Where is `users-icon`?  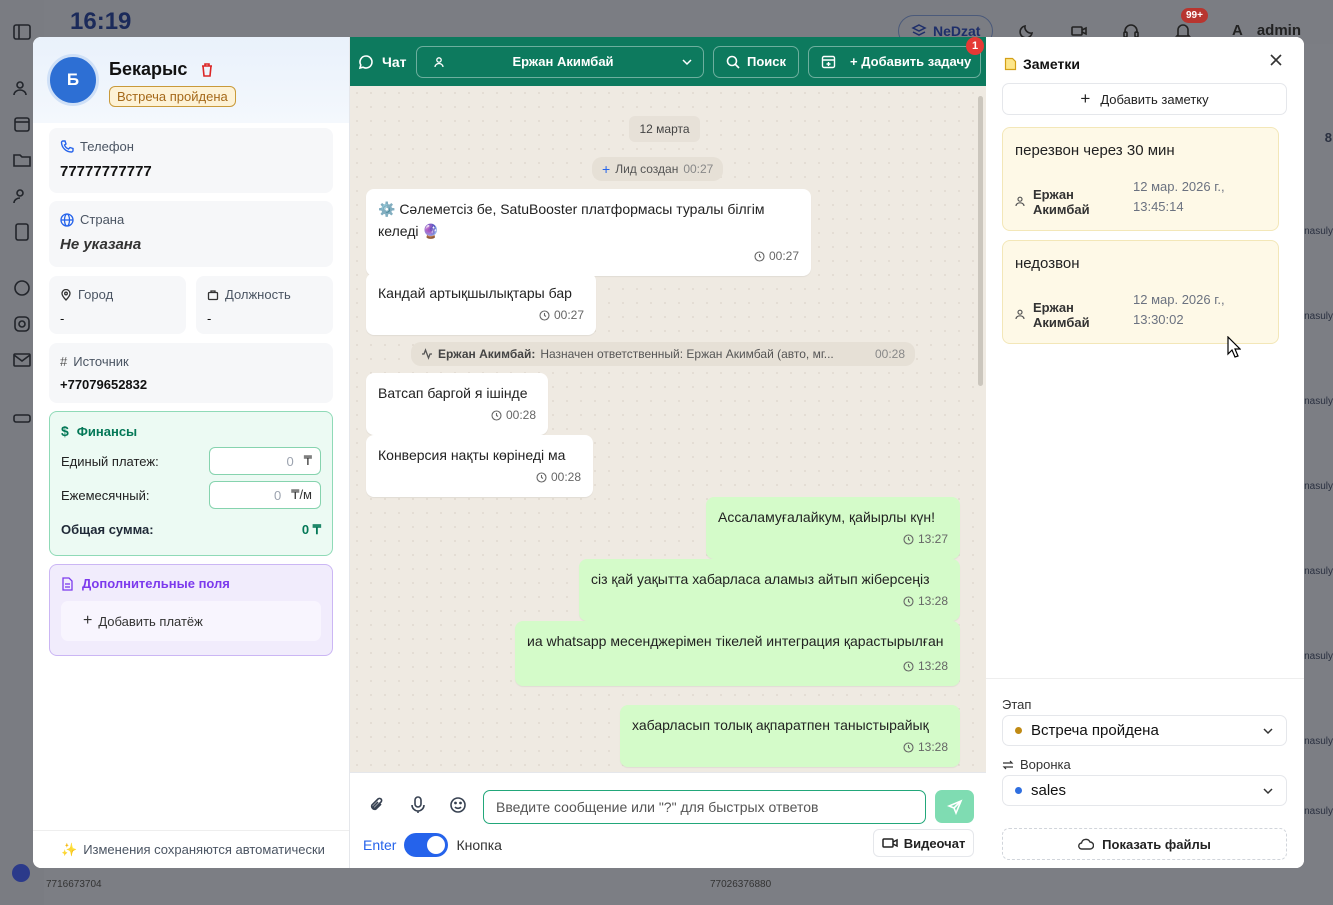 users-icon is located at coordinates (23, 89).